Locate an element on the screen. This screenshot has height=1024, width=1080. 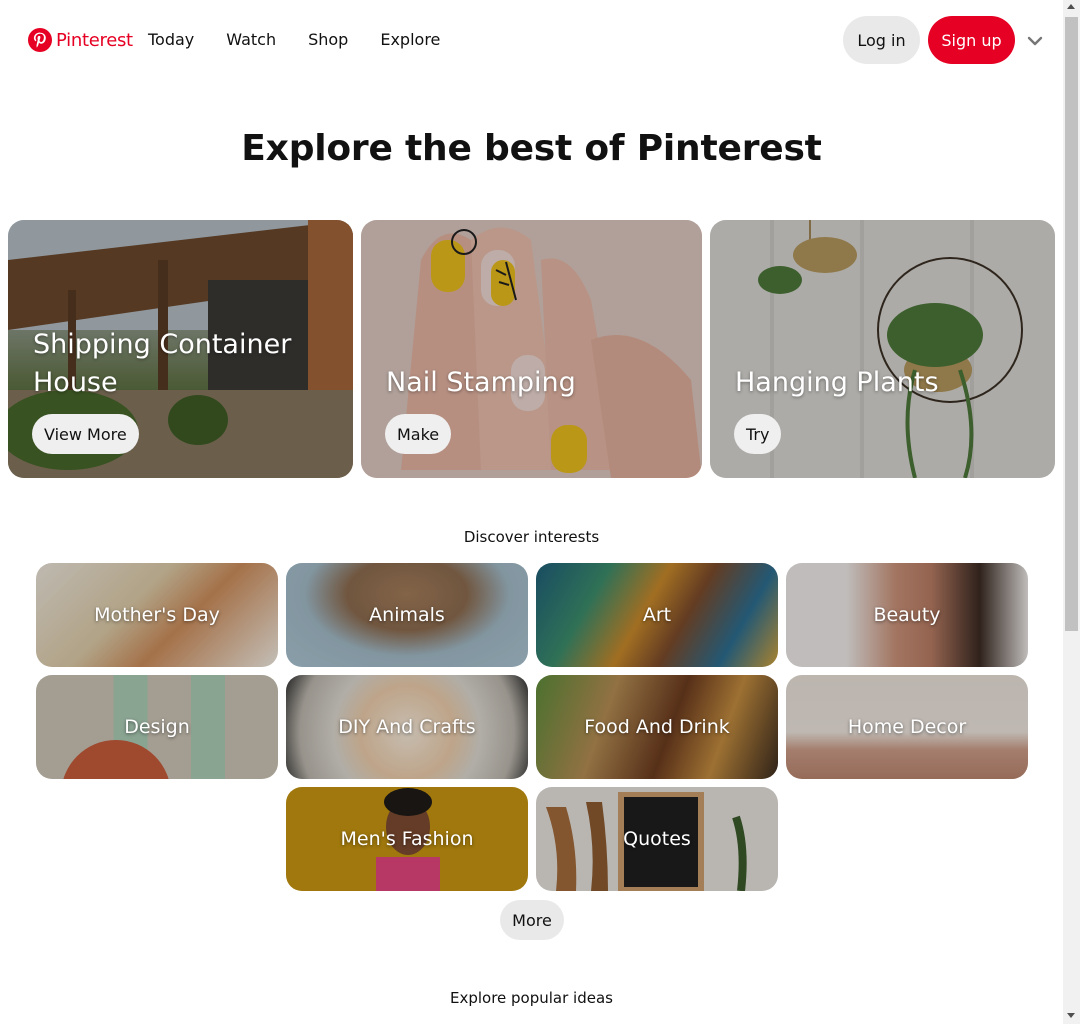
pinterest-logo: Pinterest is located at coordinates (80, 40).